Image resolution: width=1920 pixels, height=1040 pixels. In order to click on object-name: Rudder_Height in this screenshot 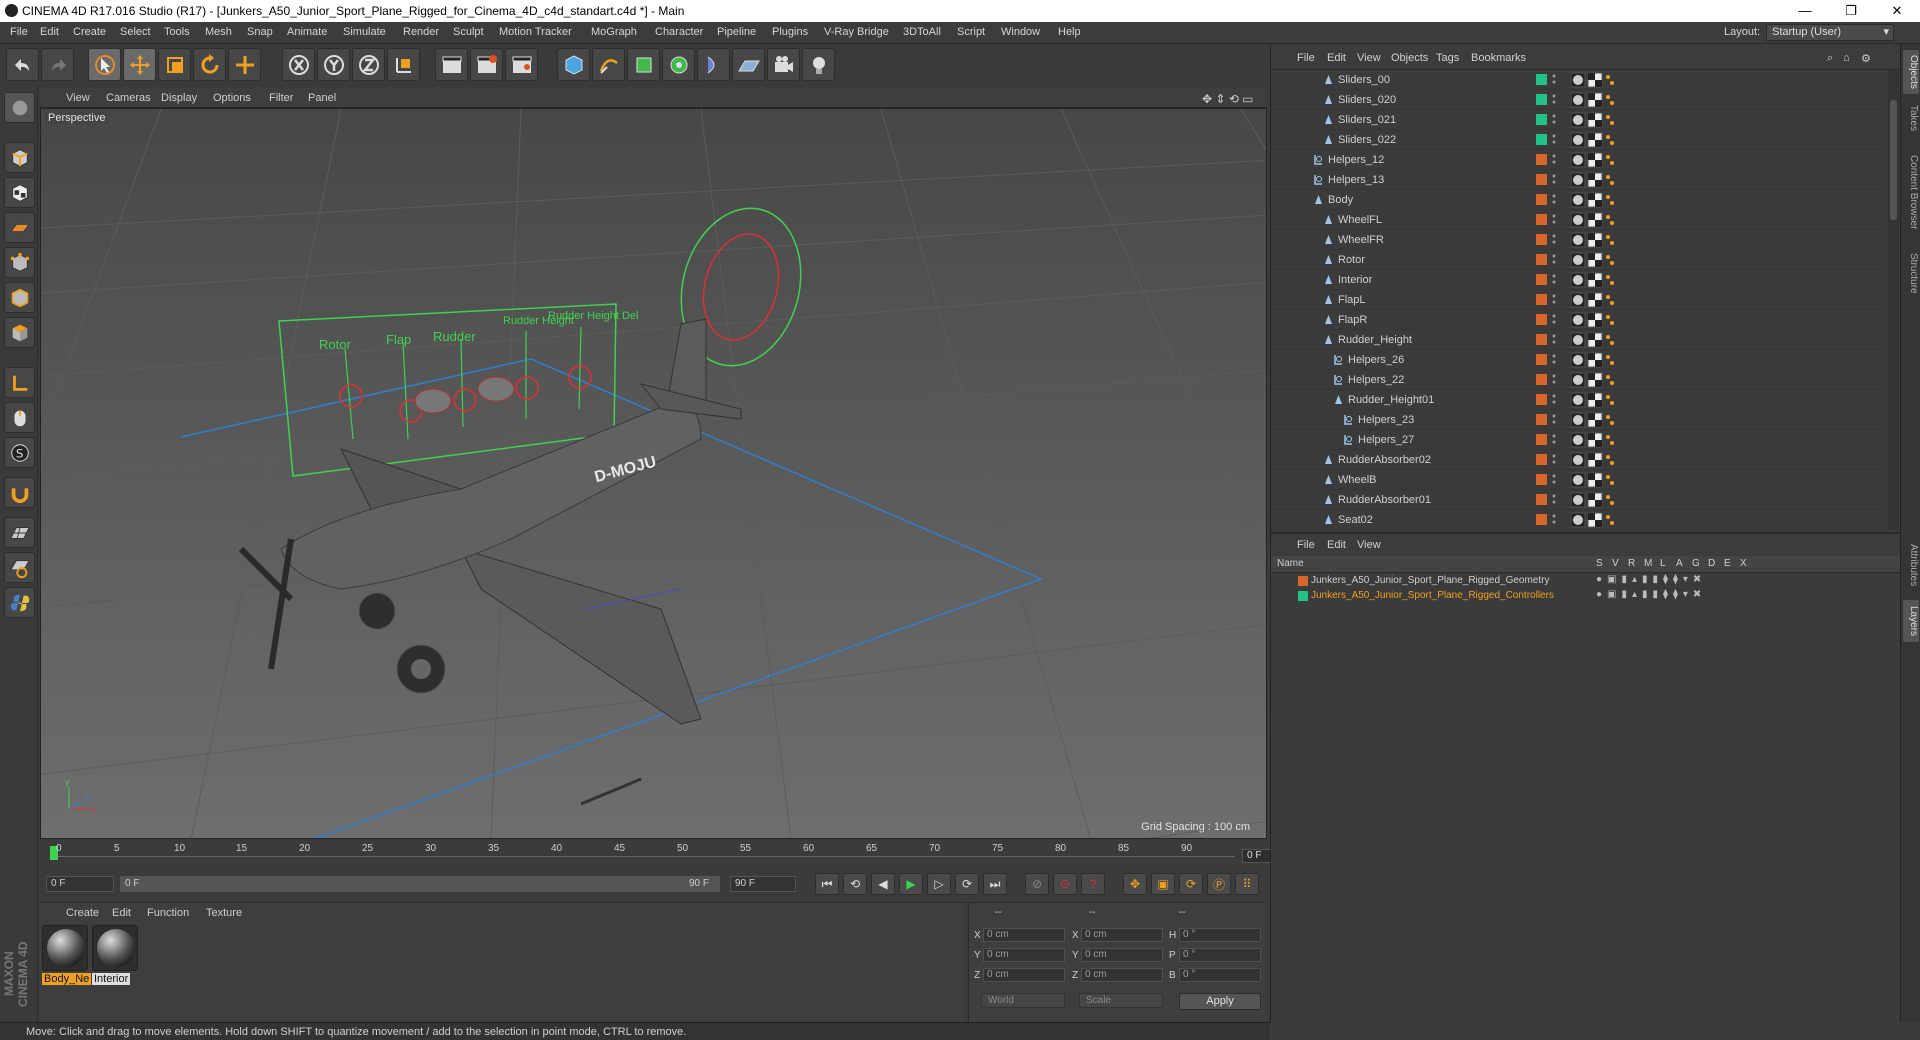, I will do `click(1375, 340)`.